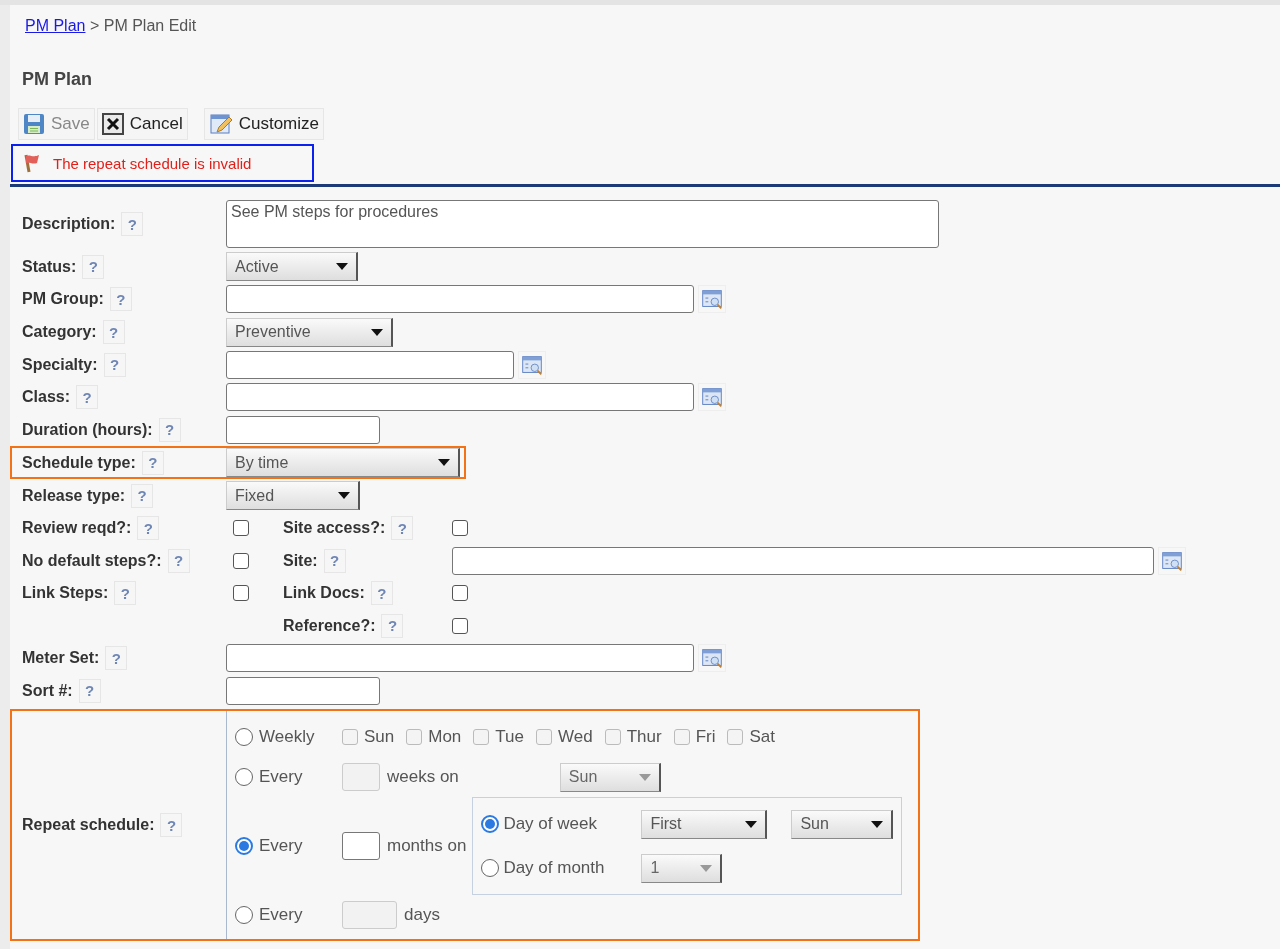  Describe the element at coordinates (293, 495) in the screenshot. I see `dropdown: Fixed` at that location.